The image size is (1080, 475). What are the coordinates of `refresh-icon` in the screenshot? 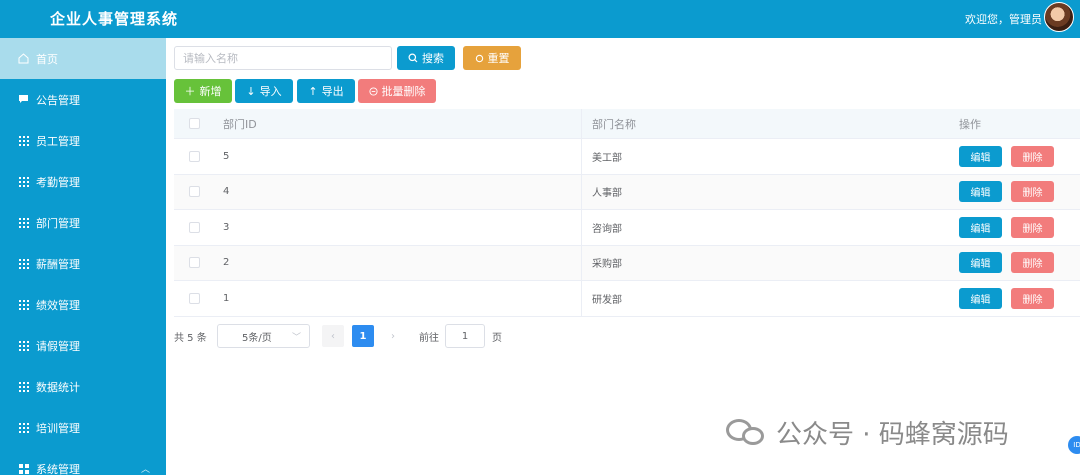 It's located at (479, 58).